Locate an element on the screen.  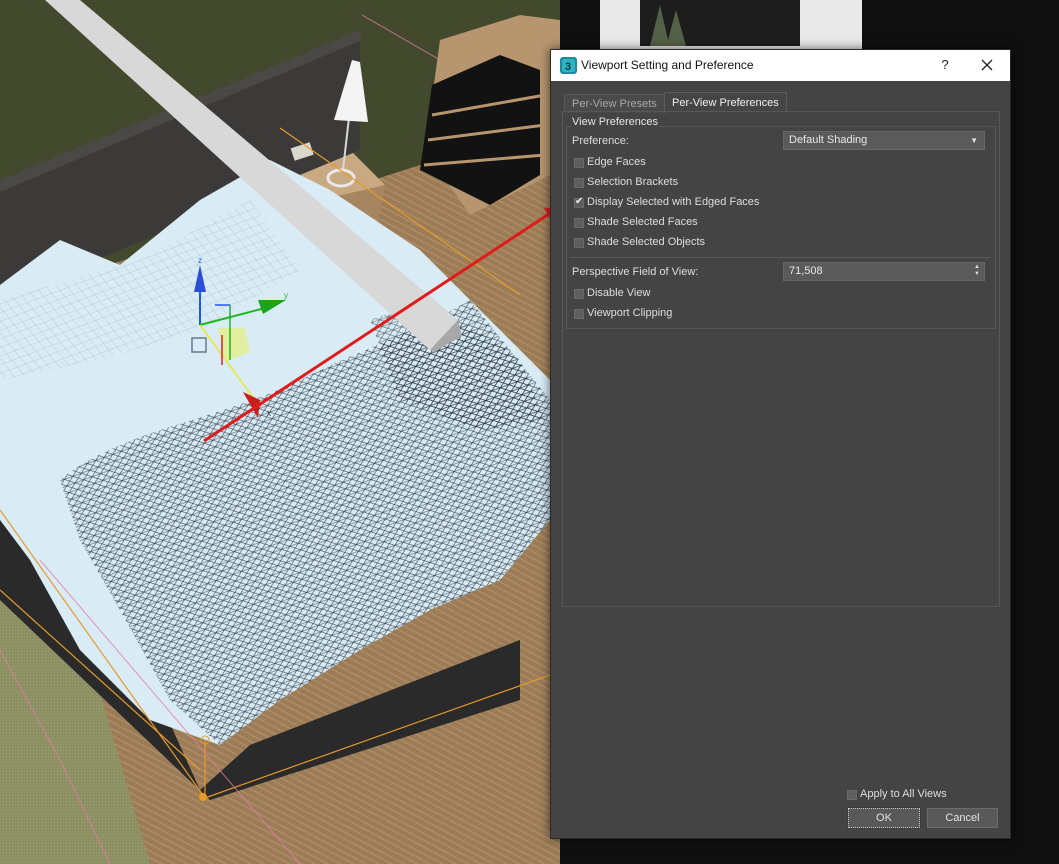
spinner-arrows-icon: ▲ ▼ is located at coordinates (977, 271).